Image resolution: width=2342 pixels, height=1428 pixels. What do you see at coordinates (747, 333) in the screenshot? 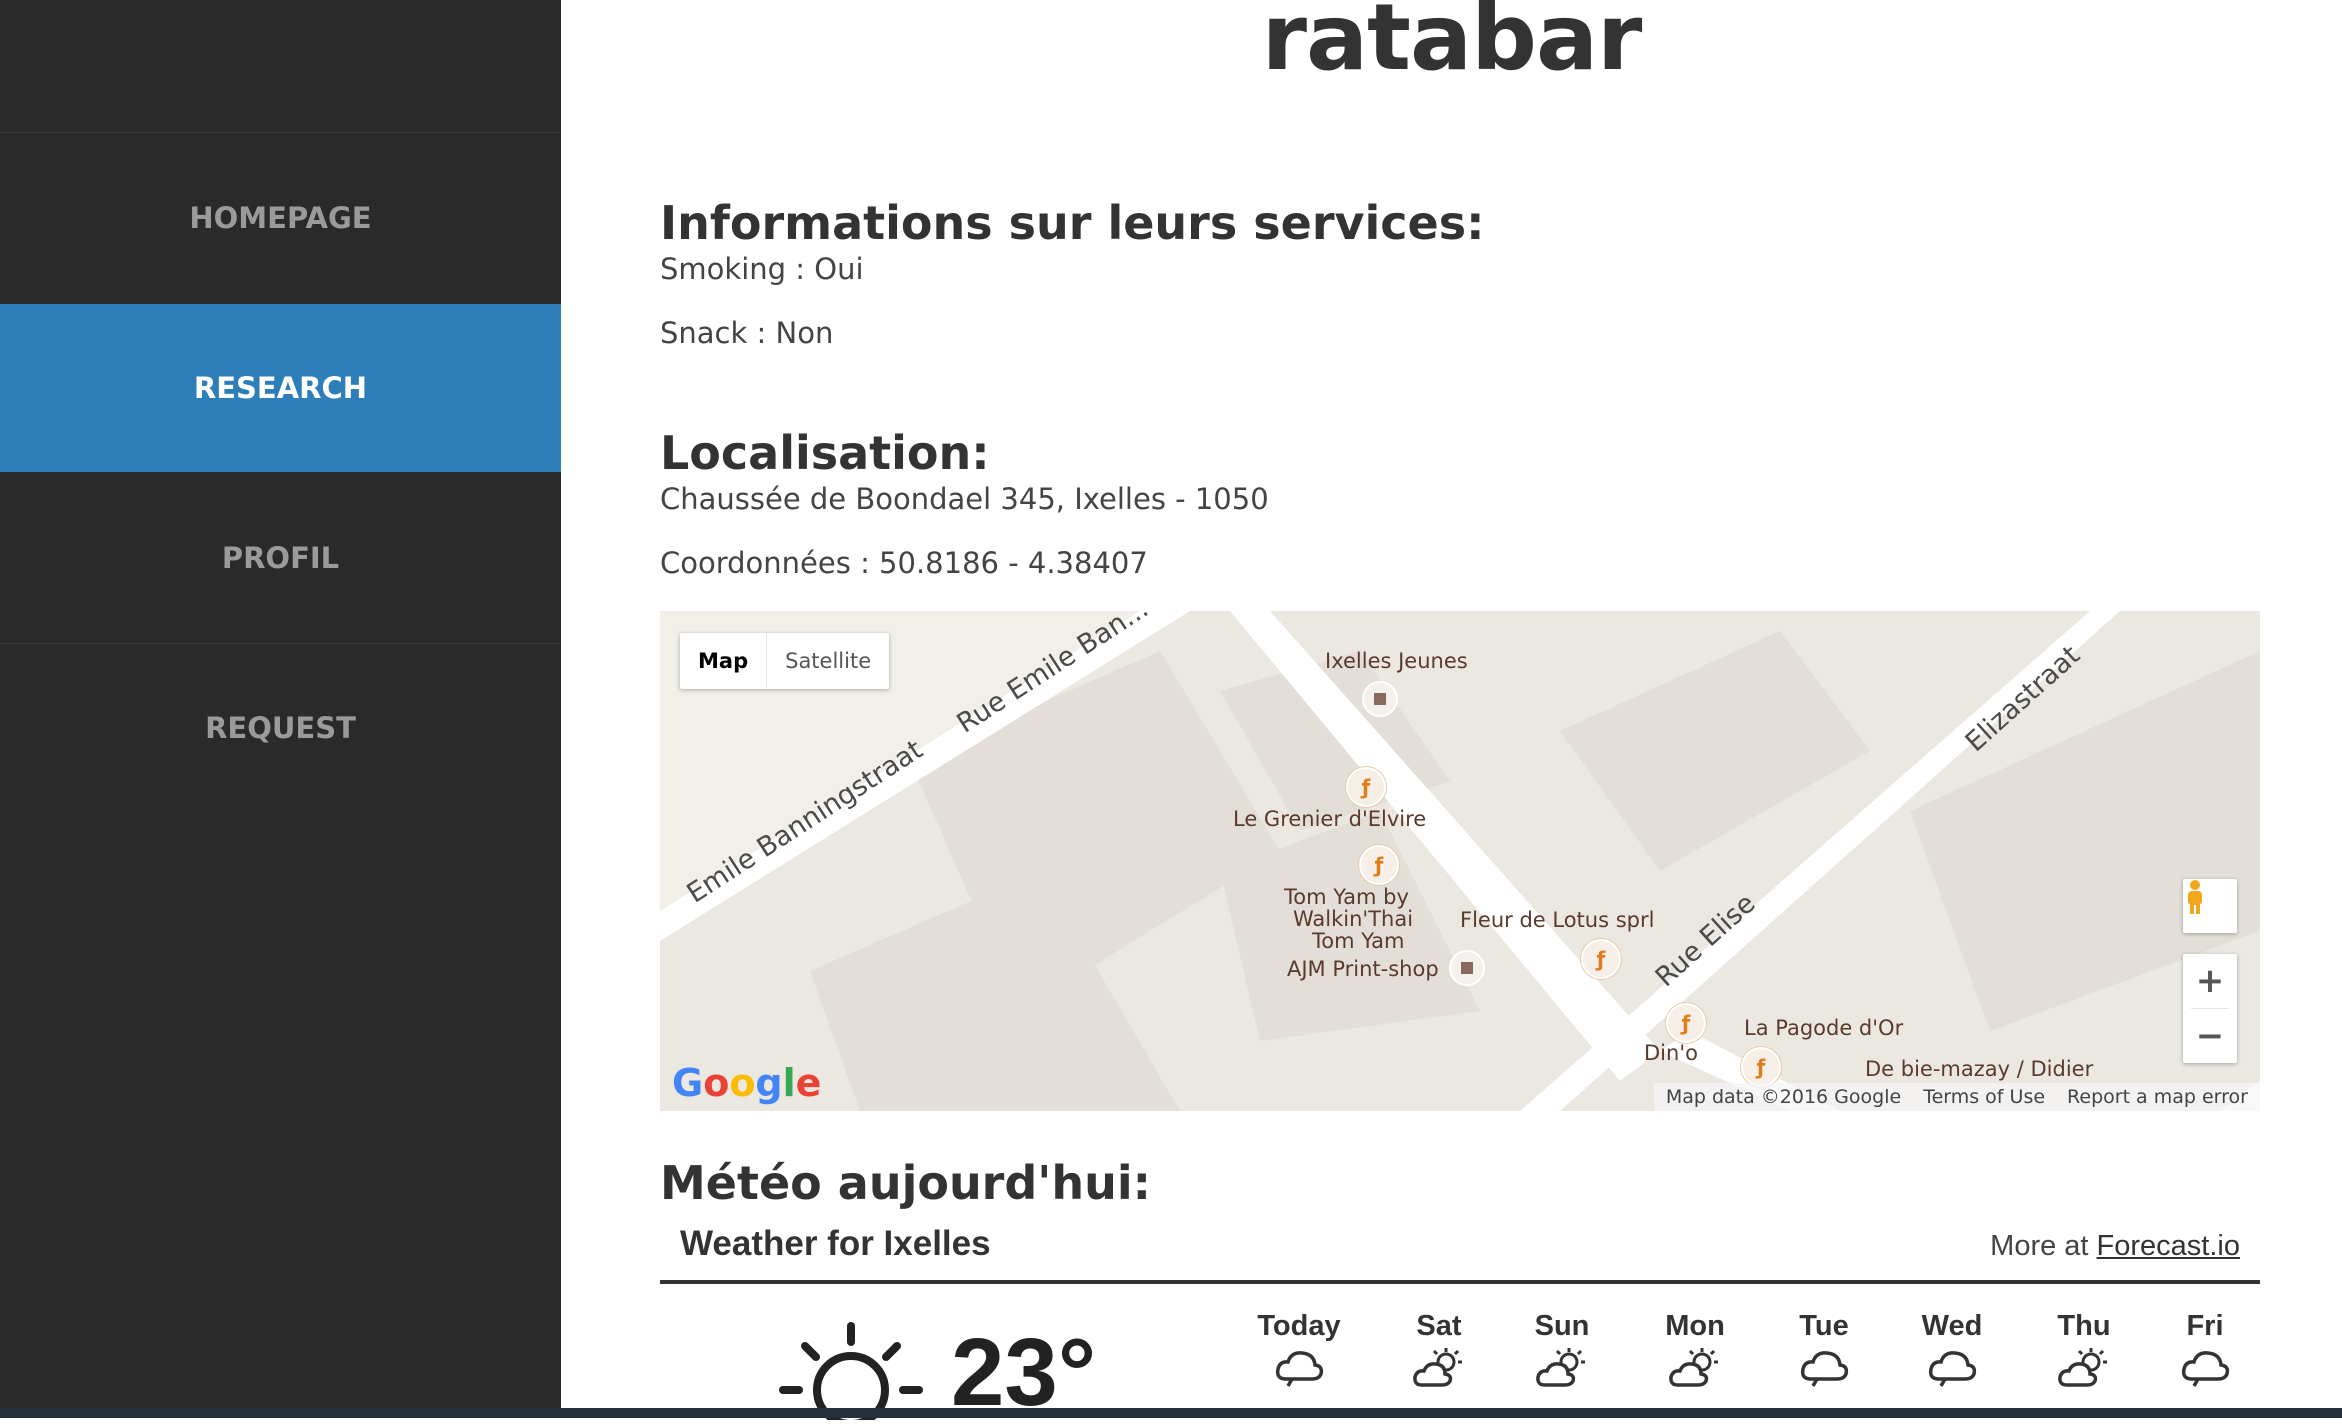
I see `snack-info: Snack : Non` at bounding box center [747, 333].